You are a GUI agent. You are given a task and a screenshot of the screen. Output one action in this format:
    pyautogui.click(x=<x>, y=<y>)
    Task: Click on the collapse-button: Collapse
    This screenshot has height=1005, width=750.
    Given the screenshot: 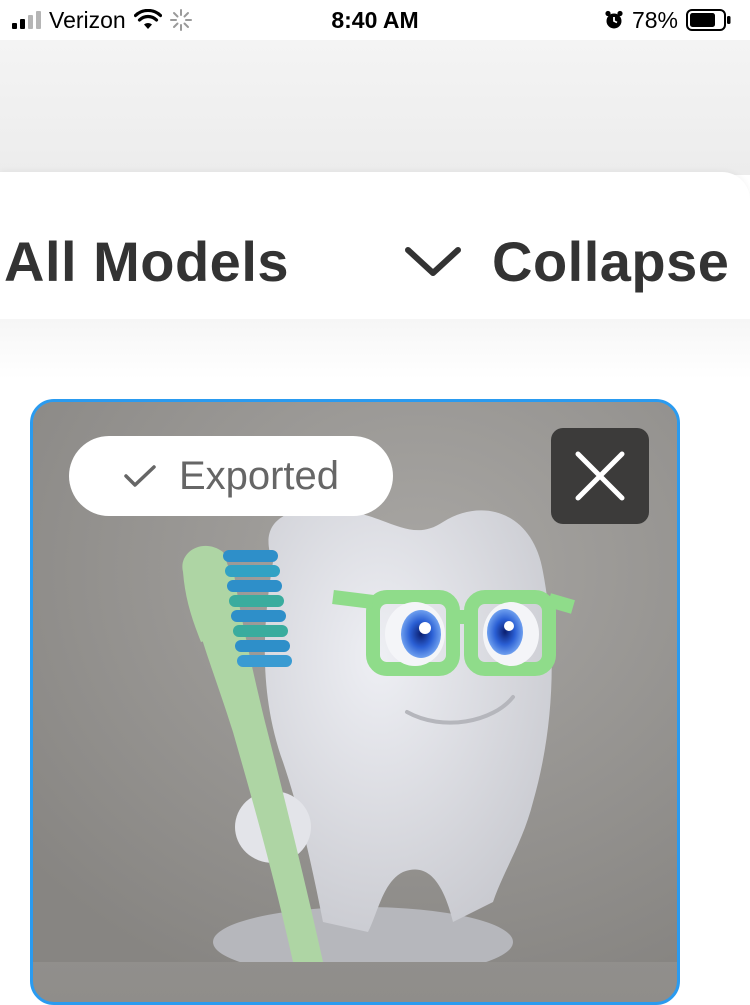 What is the action you would take?
    pyautogui.click(x=566, y=262)
    